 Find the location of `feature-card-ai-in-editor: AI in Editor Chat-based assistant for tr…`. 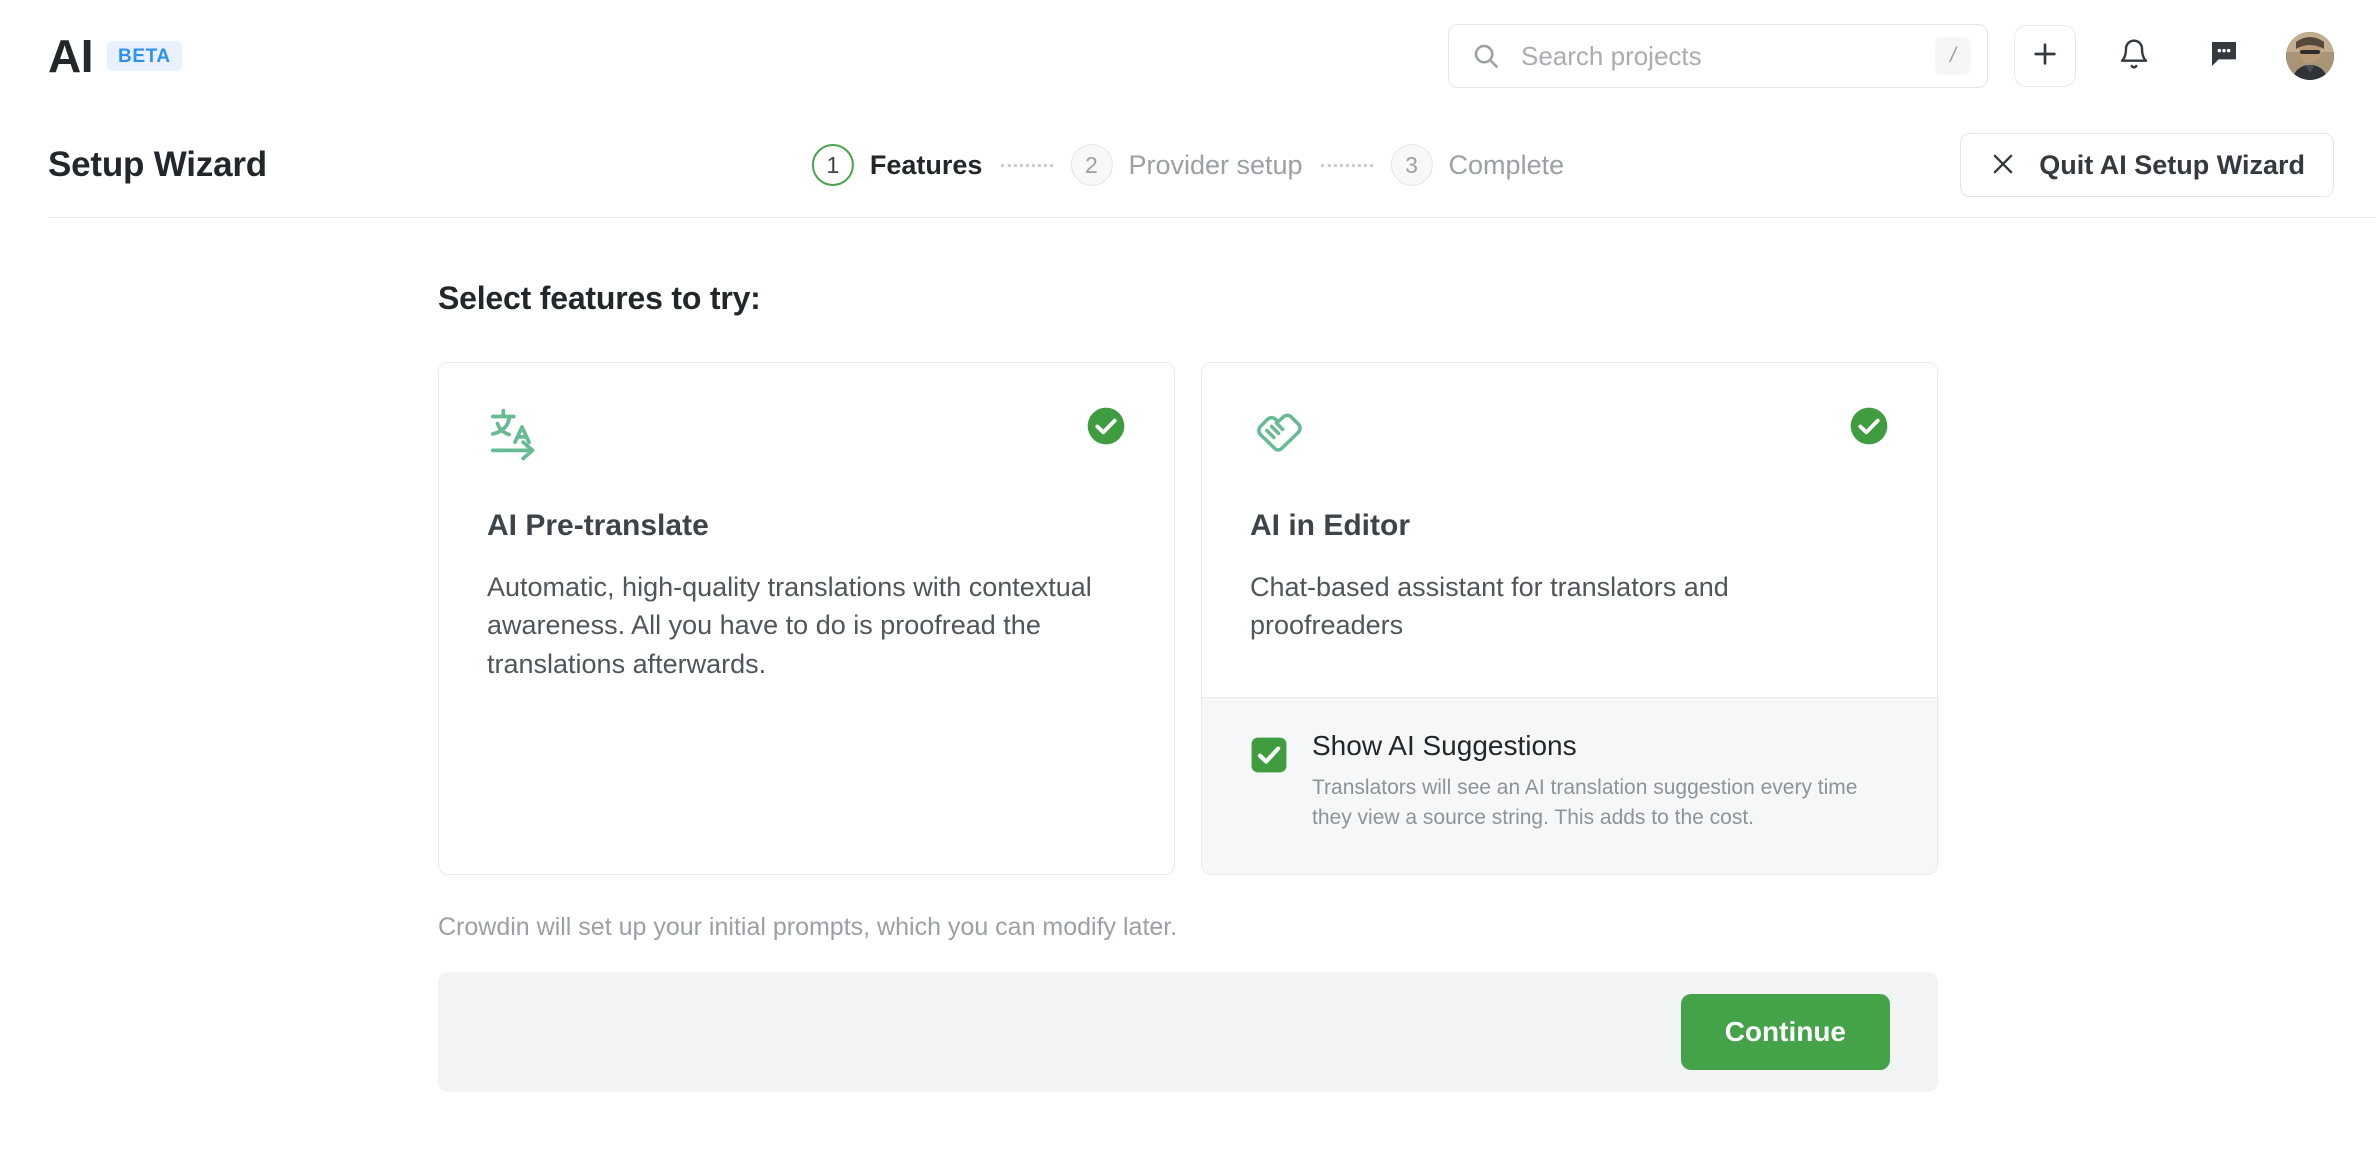

feature-card-ai-in-editor: AI in Editor Chat-based assistant for tr… is located at coordinates (1569, 618).